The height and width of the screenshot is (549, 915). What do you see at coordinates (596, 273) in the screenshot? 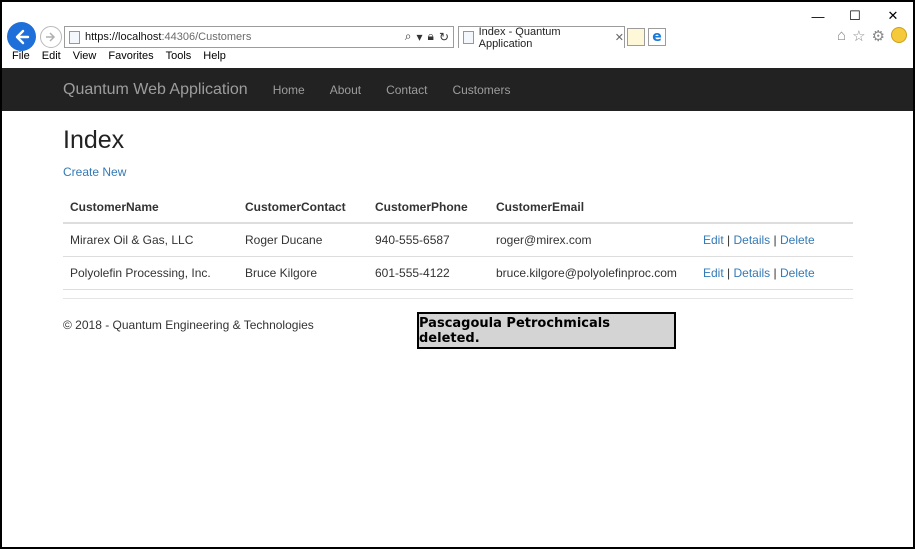
I see `cell-customer-email: bruce.kilgore@polyolefinproc.com` at bounding box center [596, 273].